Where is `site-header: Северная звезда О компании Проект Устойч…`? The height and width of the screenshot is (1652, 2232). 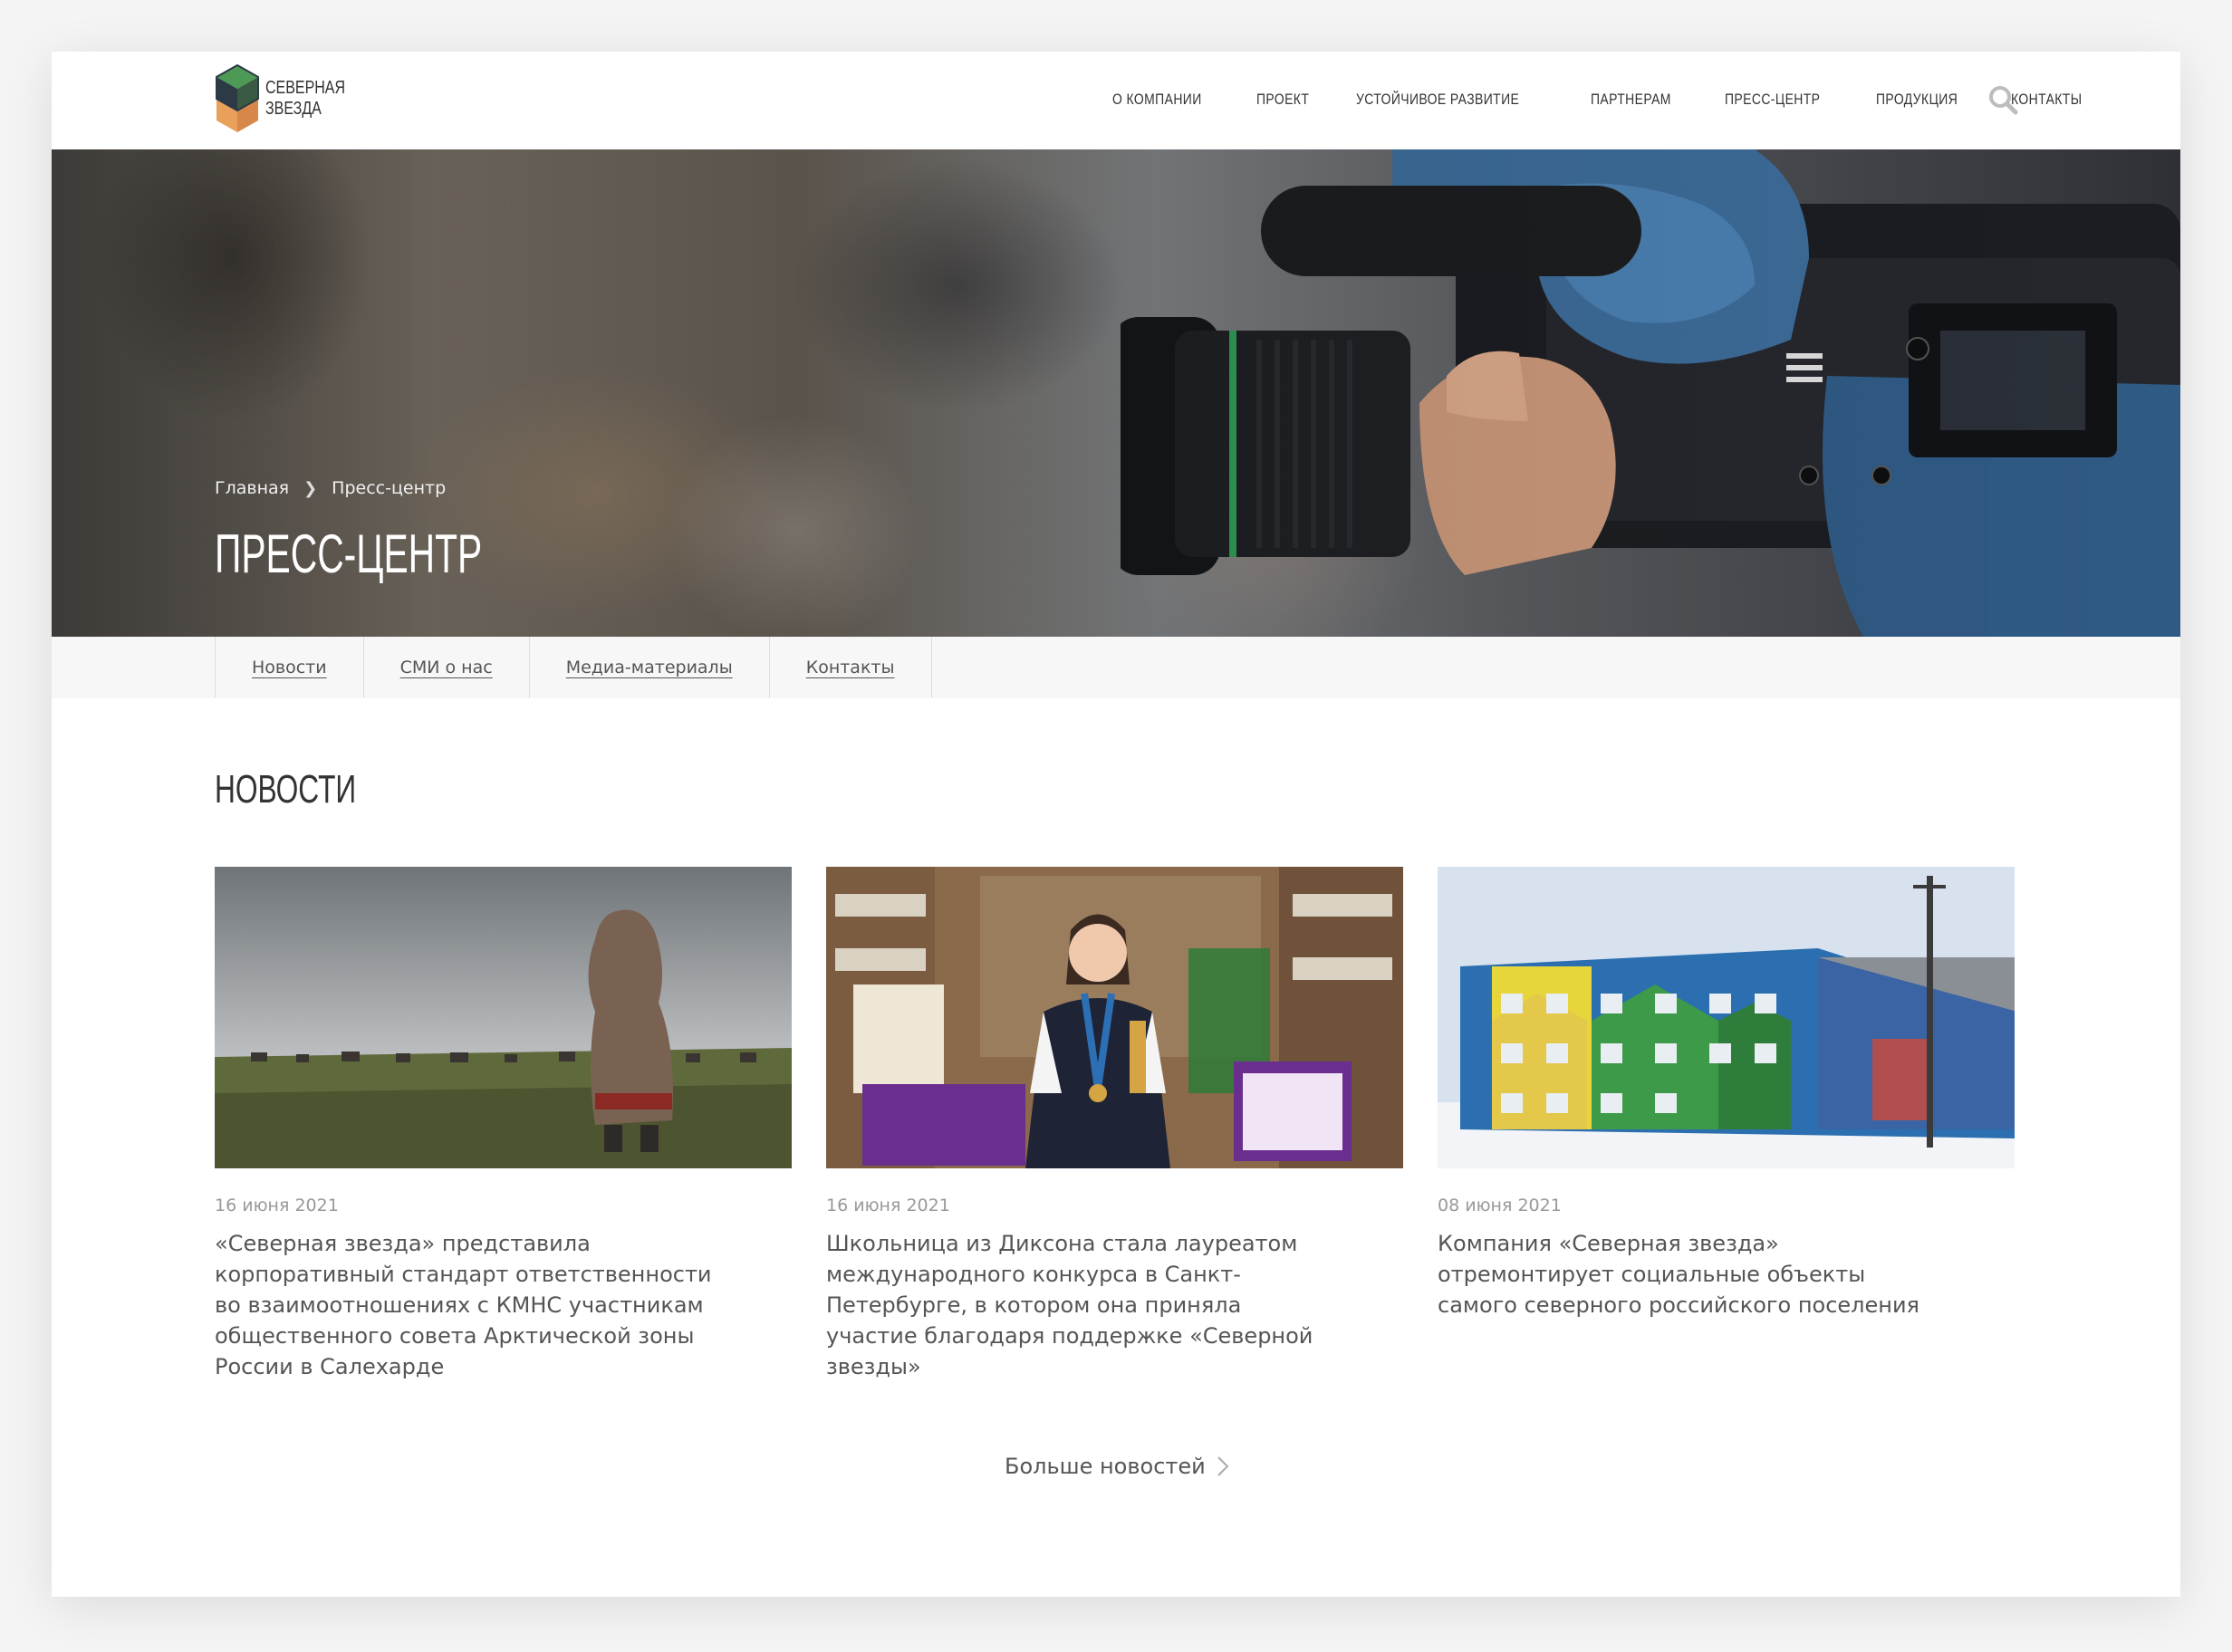 site-header: Северная звезда О компании Проект Устойч… is located at coordinates (1116, 100).